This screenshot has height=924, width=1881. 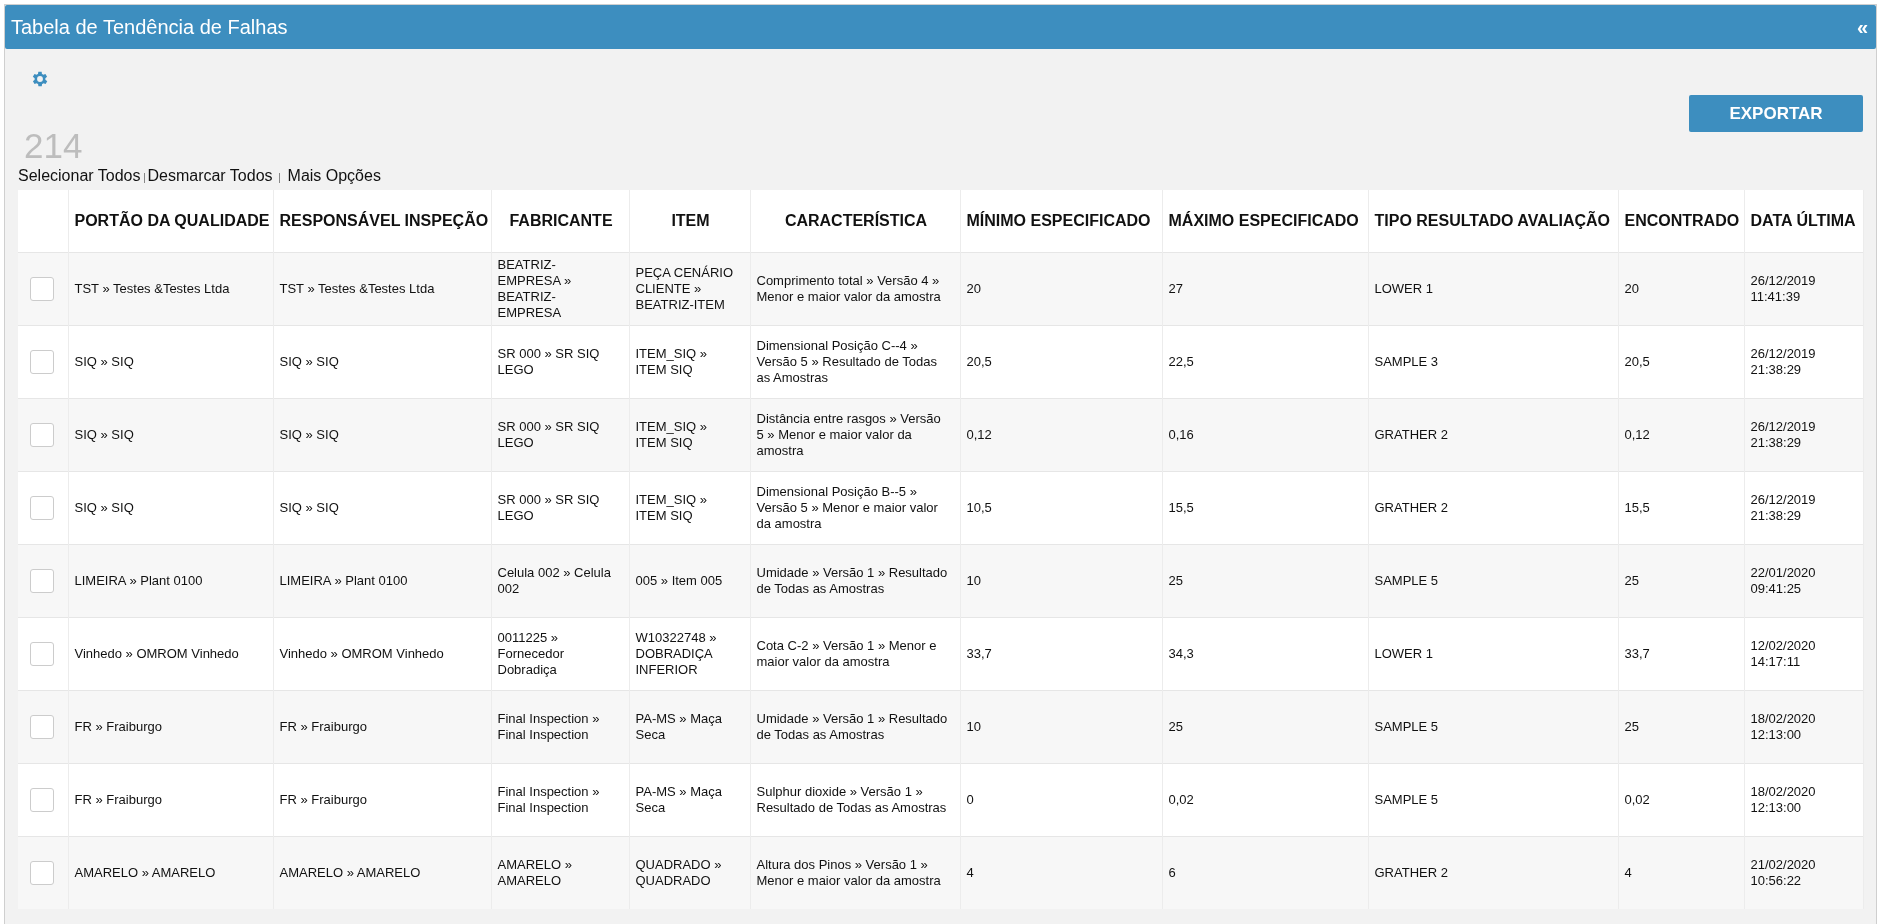 I want to click on table-cell: PEÇA CENÁRIO CLIENTE » BEATRIZ-ITEM, so click(x=689, y=289).